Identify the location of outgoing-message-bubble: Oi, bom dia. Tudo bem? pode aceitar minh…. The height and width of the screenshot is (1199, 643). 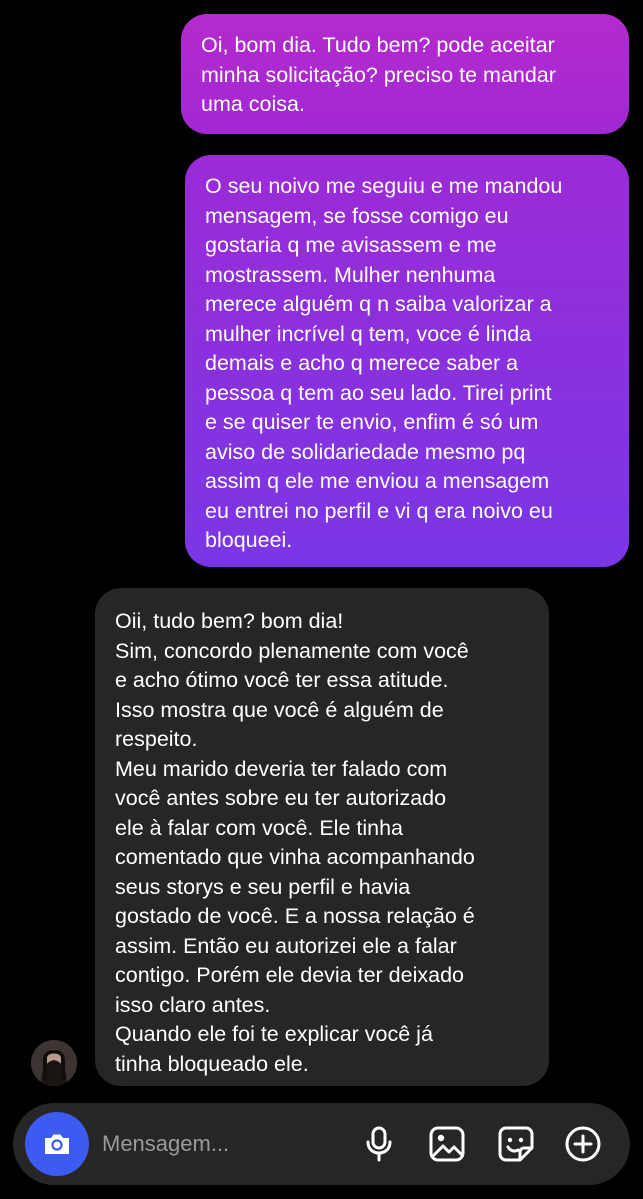
(405, 74).